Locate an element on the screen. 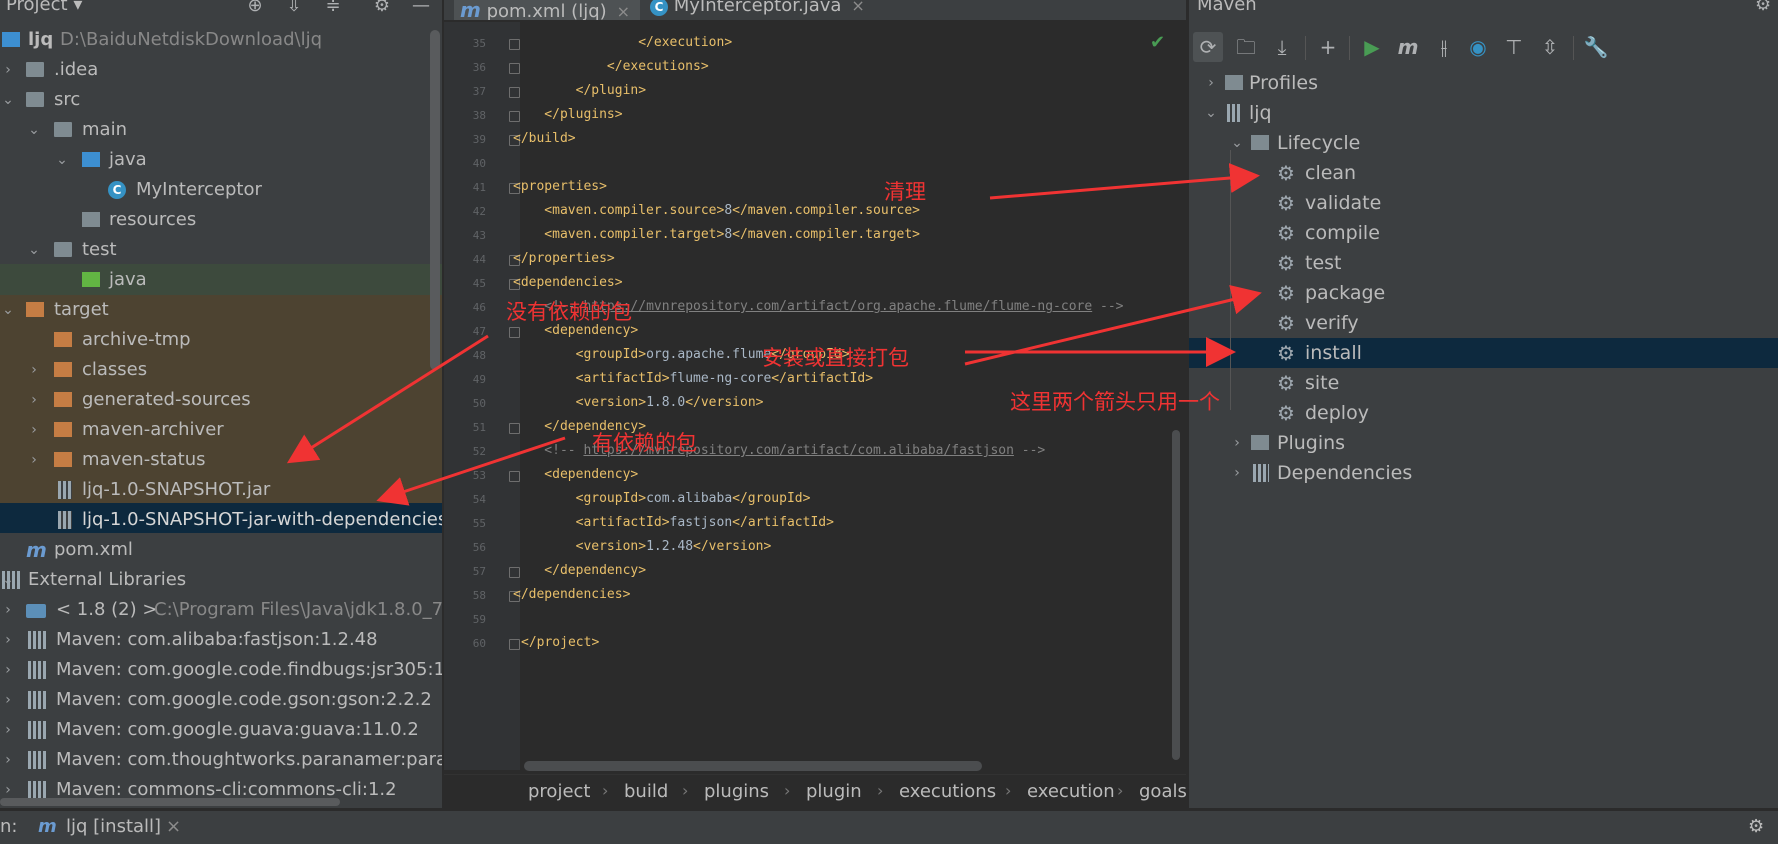 Image resolution: width=1778 pixels, height=844 pixels. code-line-39: </build> is located at coordinates (544, 139).